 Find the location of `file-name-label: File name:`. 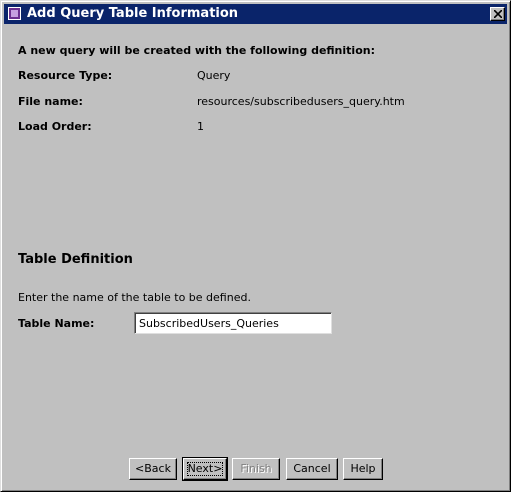

file-name-label: File name: is located at coordinates (50, 101).